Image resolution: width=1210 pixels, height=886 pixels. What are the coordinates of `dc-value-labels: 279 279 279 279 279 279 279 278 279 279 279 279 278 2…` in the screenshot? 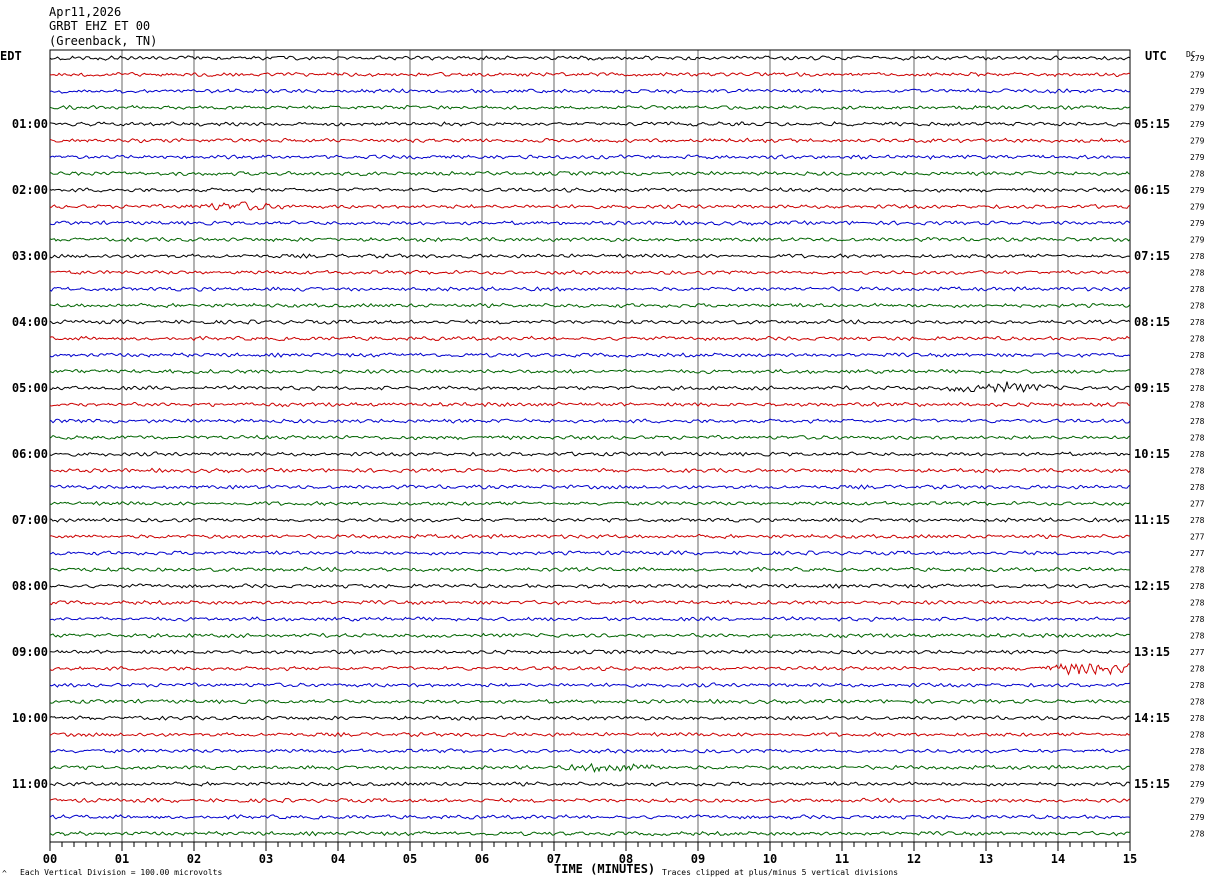 It's located at (1197, 446).